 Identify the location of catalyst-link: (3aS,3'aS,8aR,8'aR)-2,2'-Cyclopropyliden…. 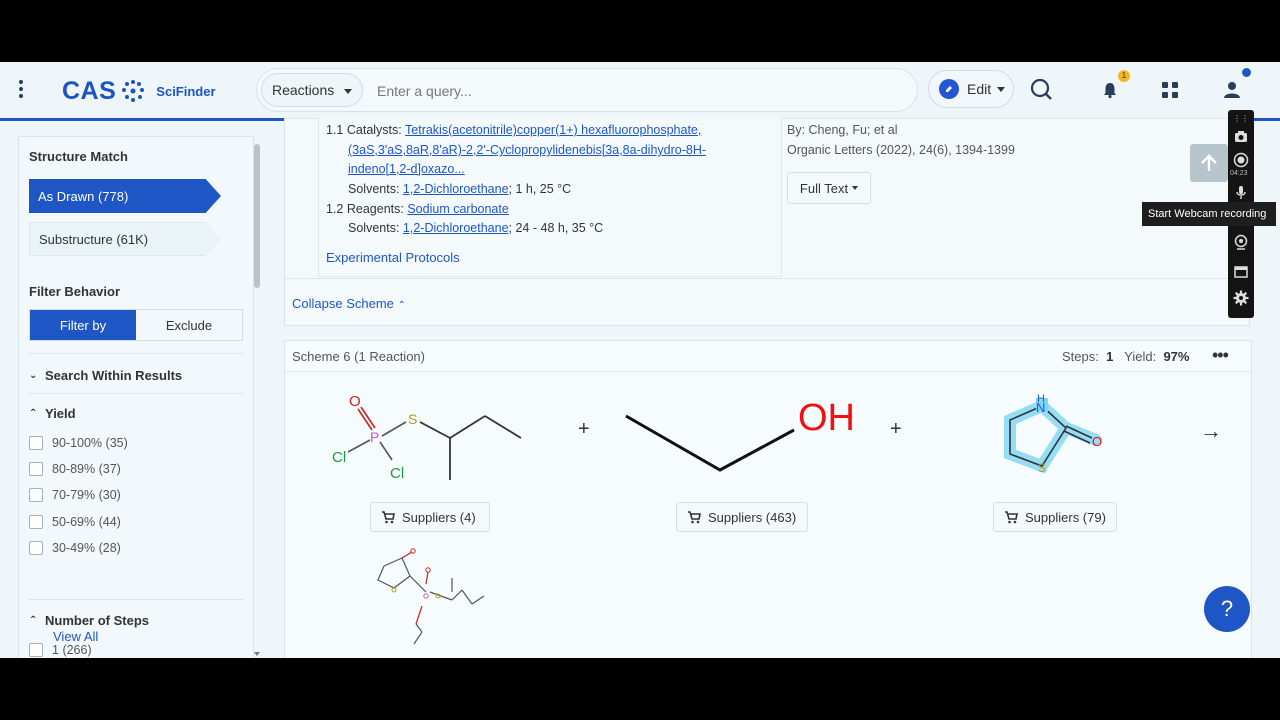
(527, 150).